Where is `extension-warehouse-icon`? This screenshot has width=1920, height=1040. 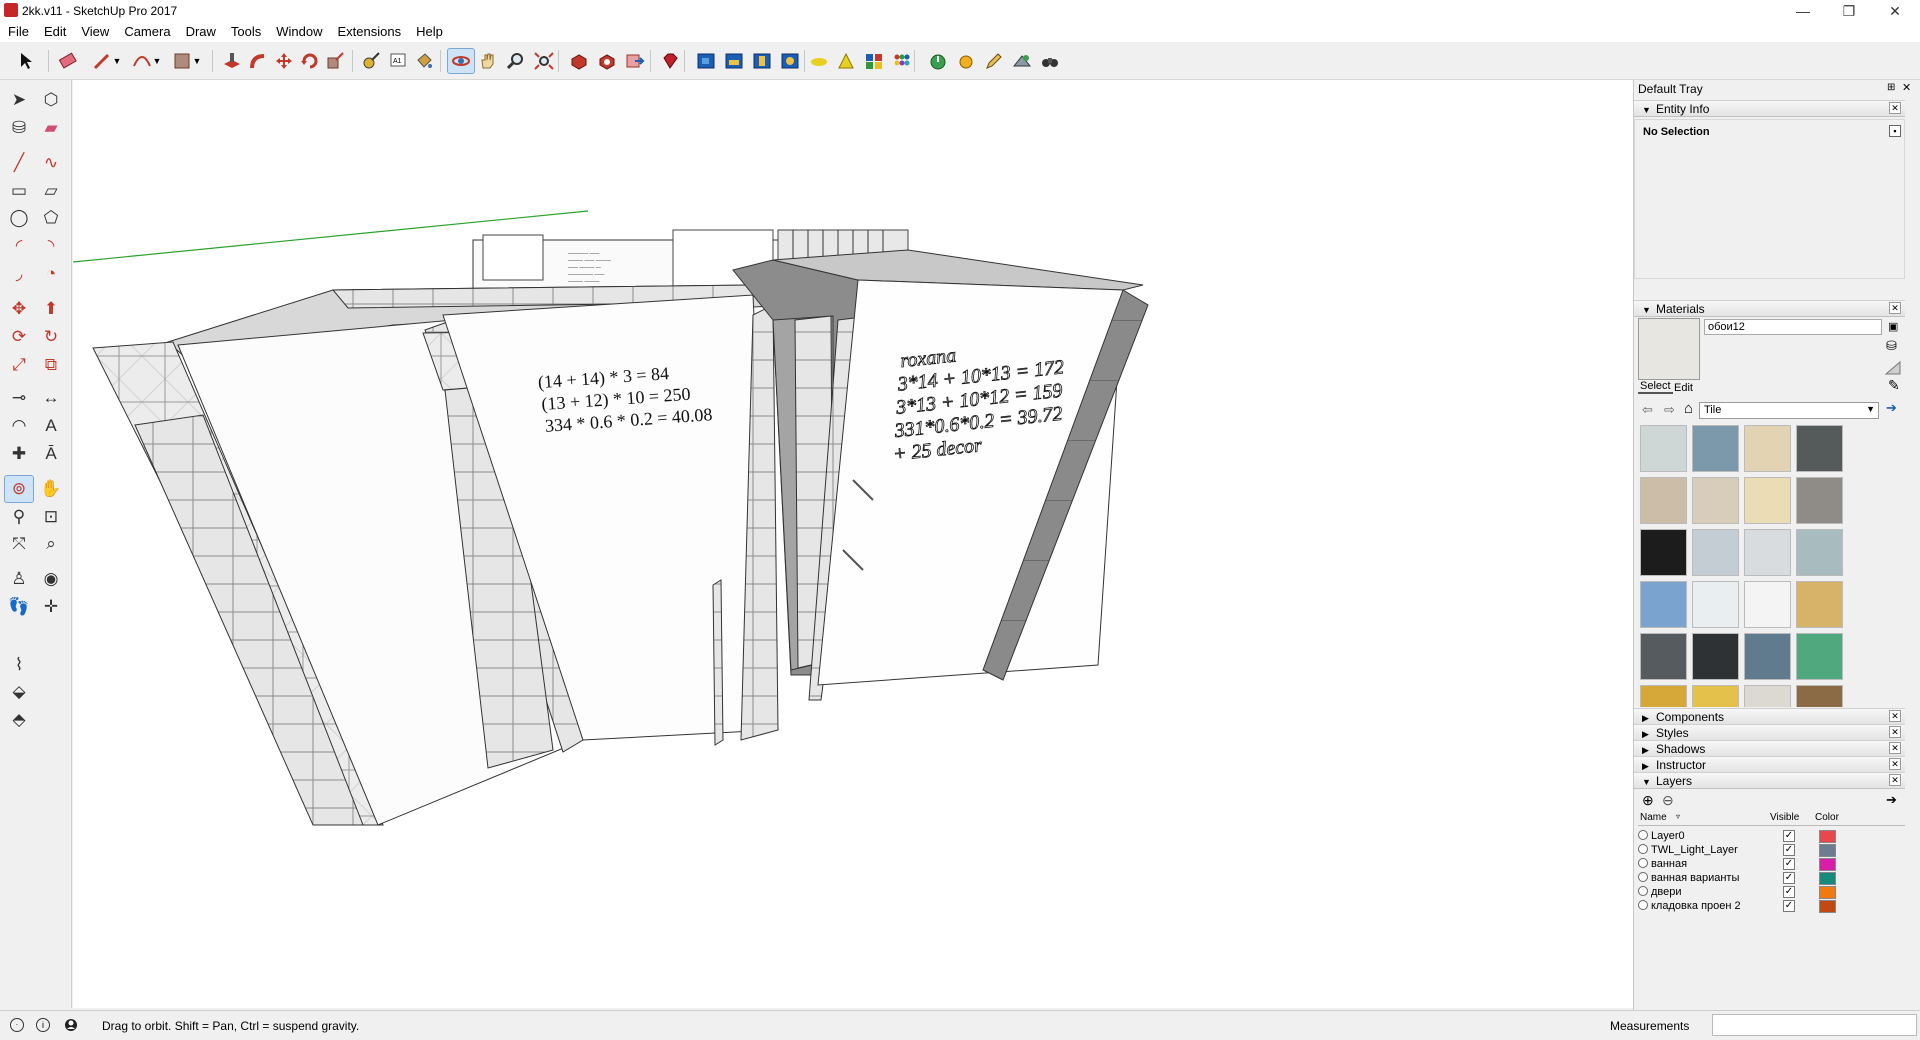
extension-warehouse-icon is located at coordinates (607, 61).